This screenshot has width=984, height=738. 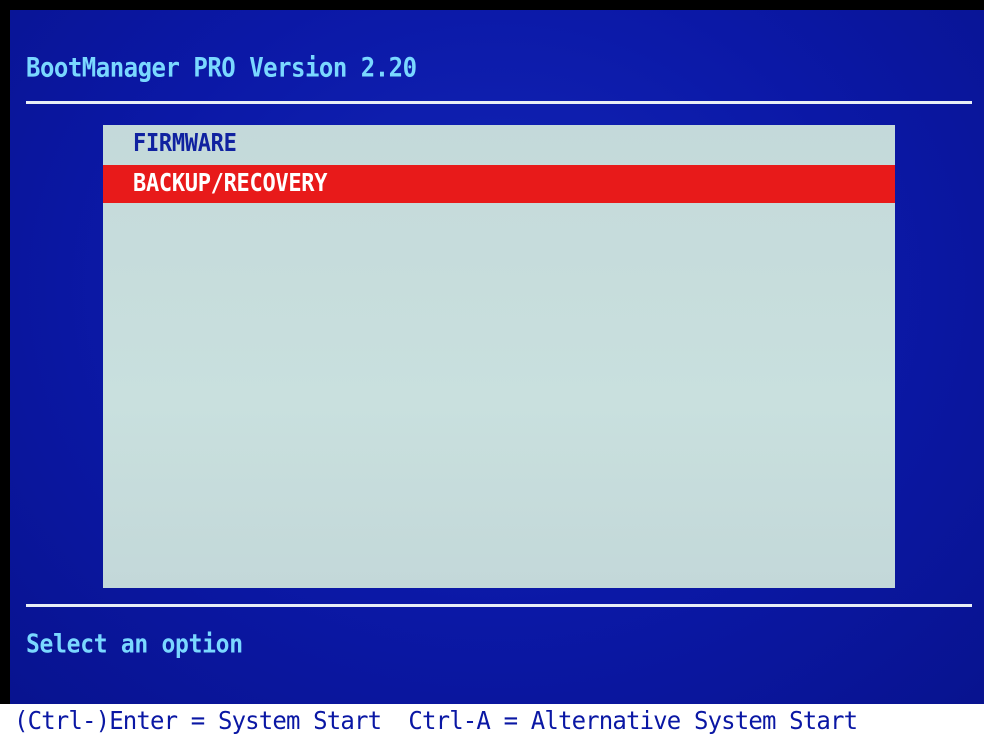 What do you see at coordinates (230, 183) in the screenshot?
I see `menu-item-label: BACKUP/RECOVERY` at bounding box center [230, 183].